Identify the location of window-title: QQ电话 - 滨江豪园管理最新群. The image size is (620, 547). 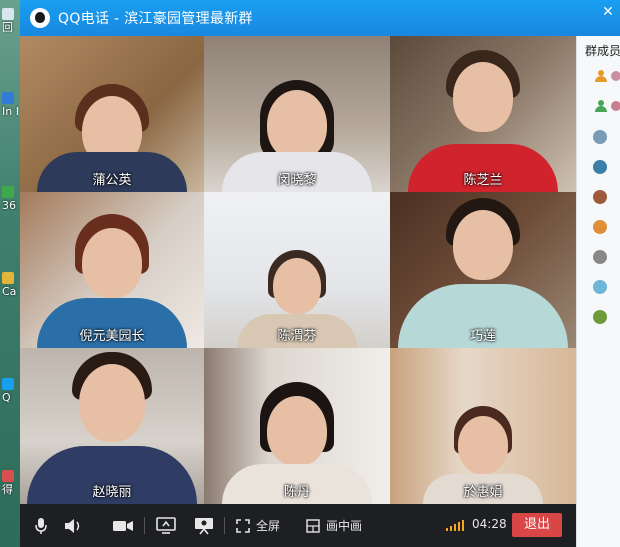
(155, 19).